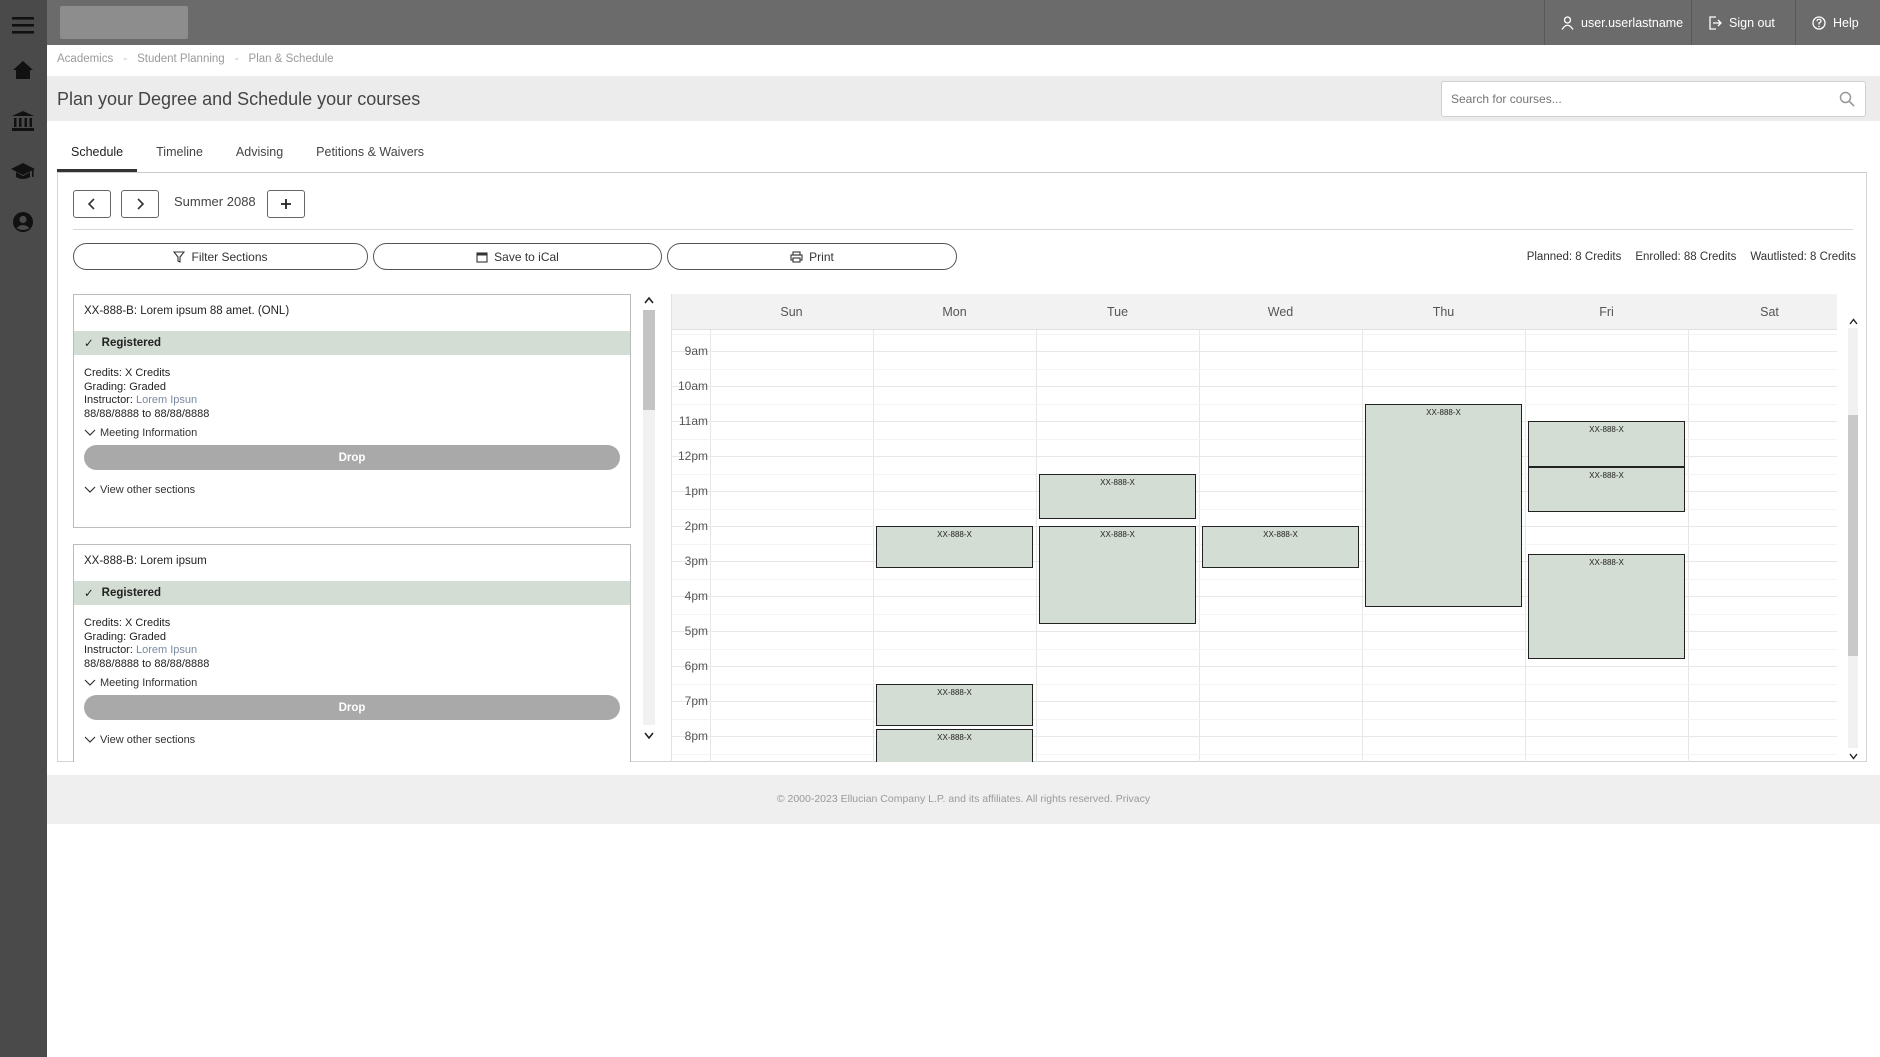  I want to click on day-header-wed: Wed, so click(1280, 312).